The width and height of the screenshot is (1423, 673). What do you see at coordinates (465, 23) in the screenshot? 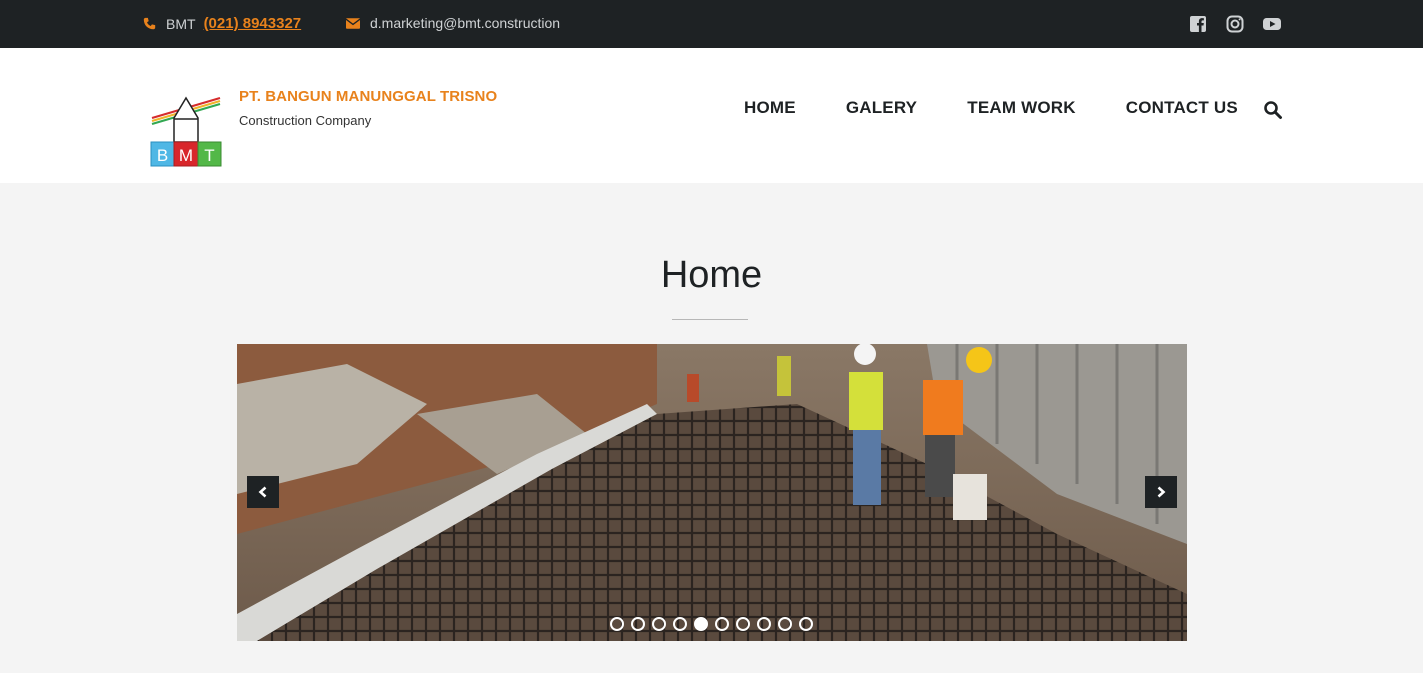
I see `email-link: d.marketing@bmt.construction` at bounding box center [465, 23].